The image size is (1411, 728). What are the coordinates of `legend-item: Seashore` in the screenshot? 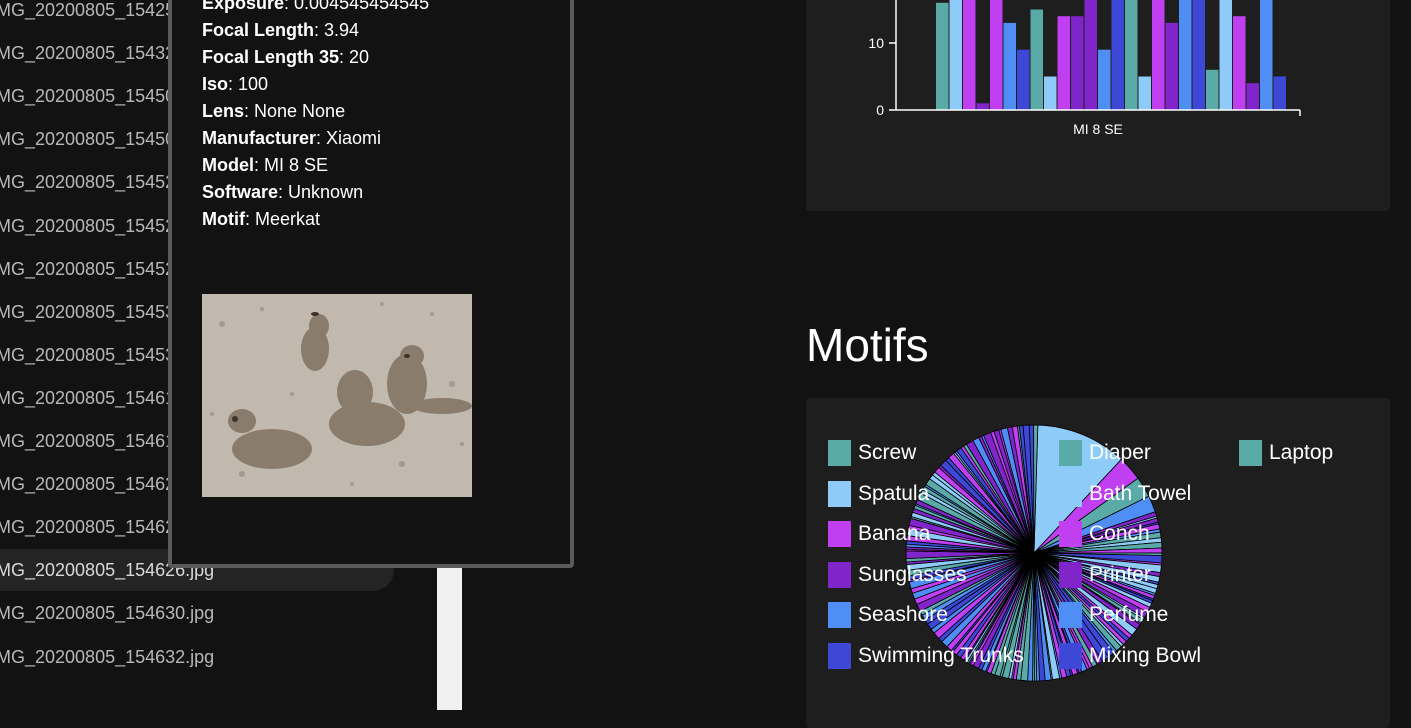 It's located at (888, 615).